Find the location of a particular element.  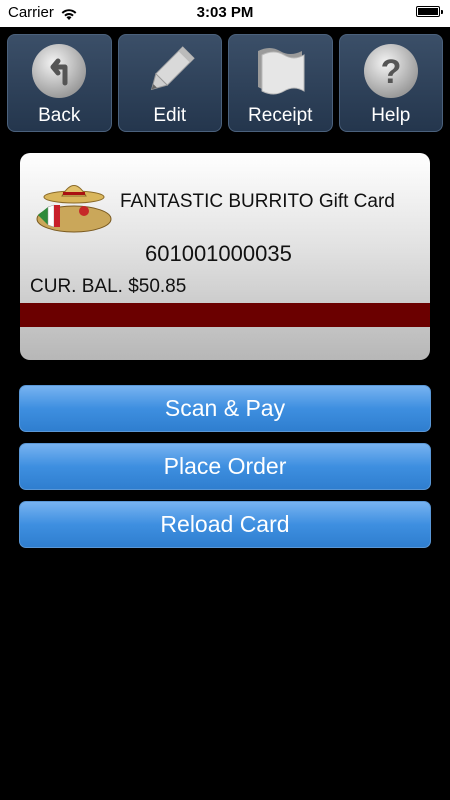

back-button: Back is located at coordinates (59, 83).